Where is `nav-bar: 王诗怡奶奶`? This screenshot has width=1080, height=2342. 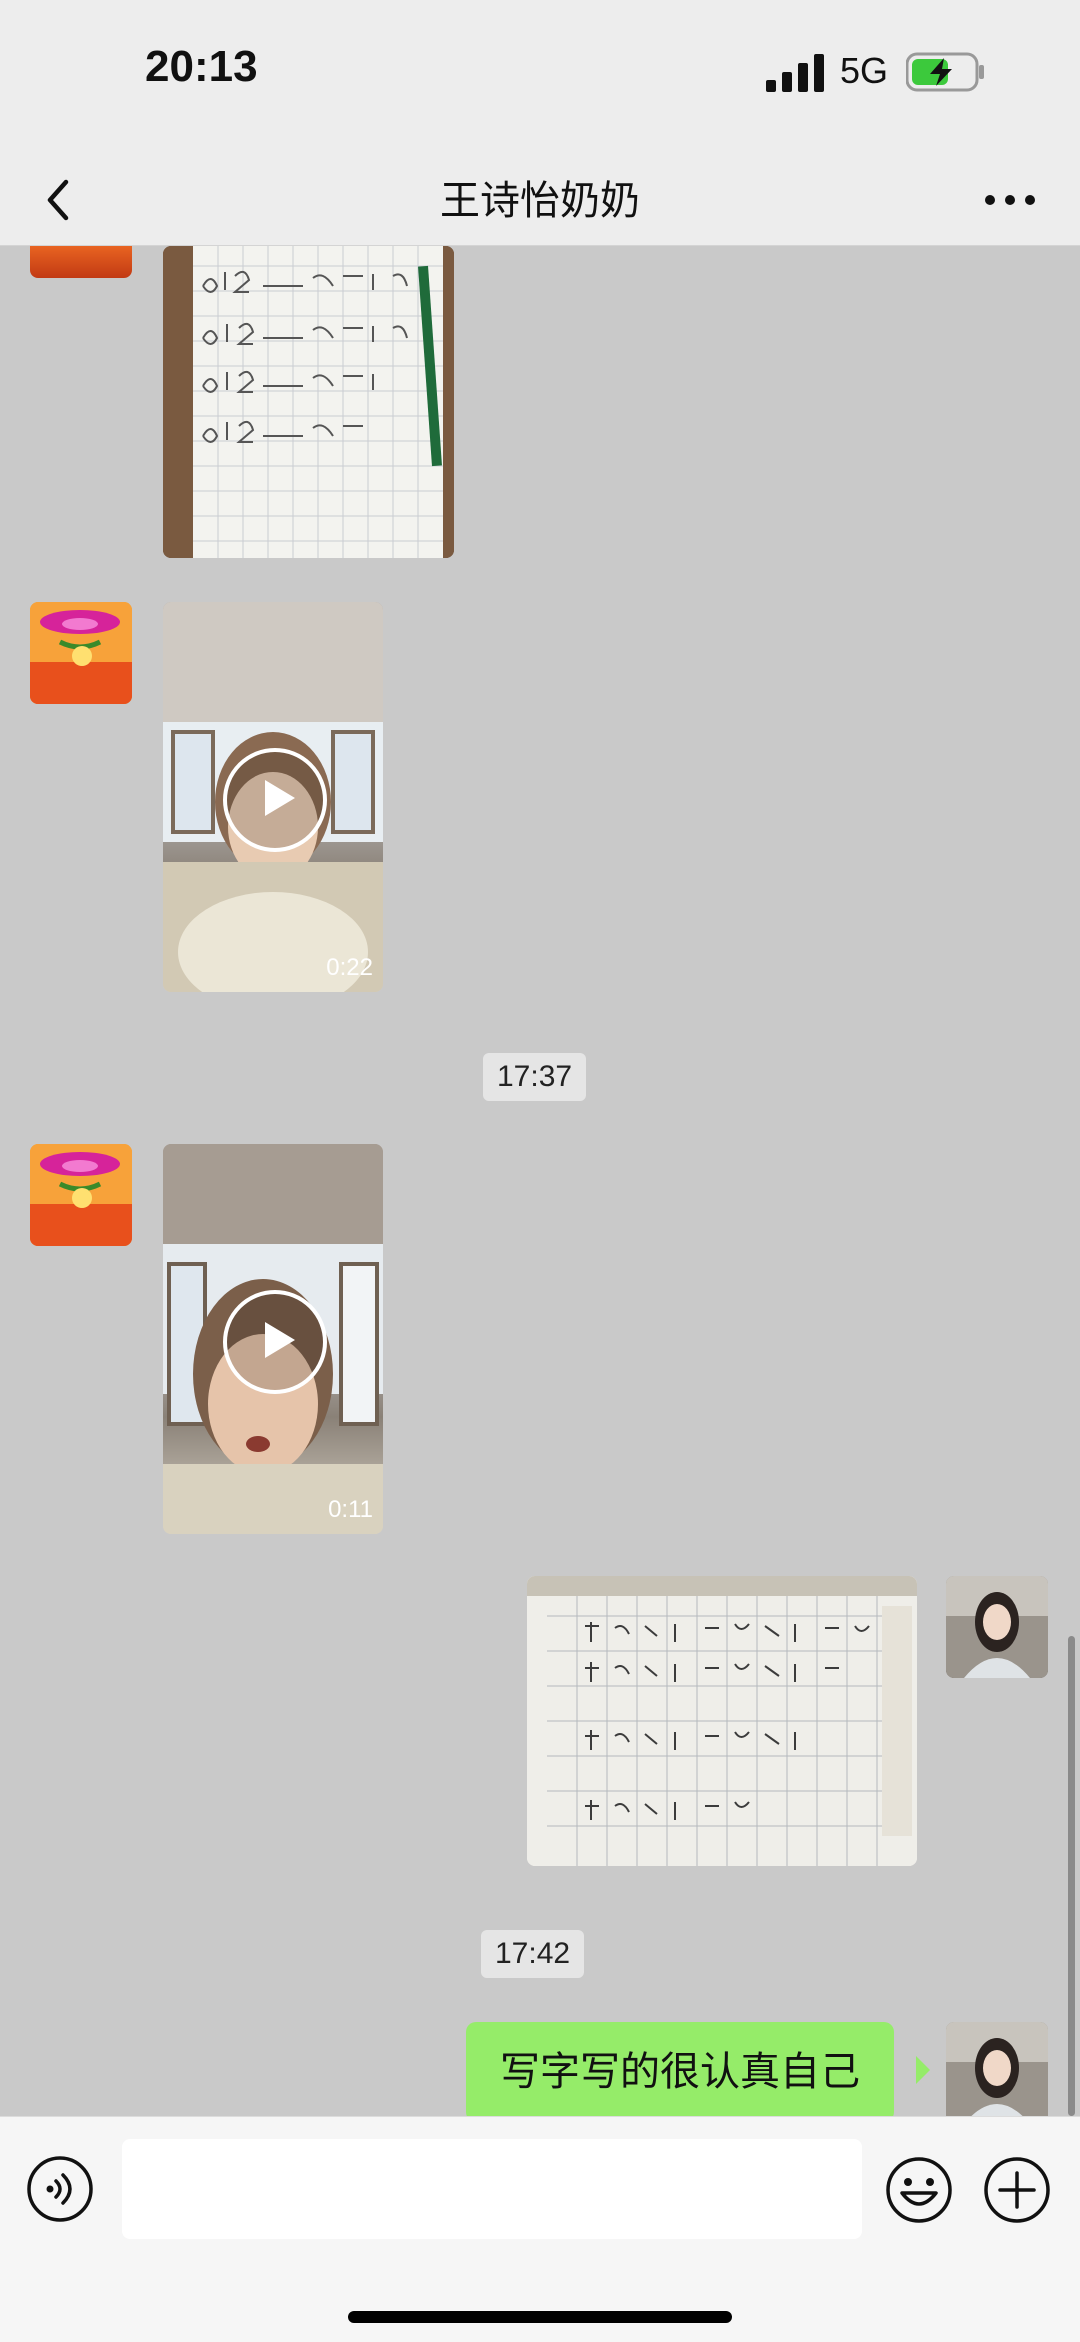 nav-bar: 王诗怡奶奶 is located at coordinates (540, 198).